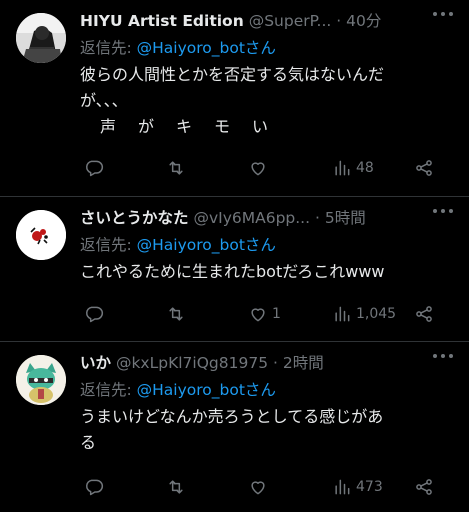 The image size is (469, 512). Describe the element at coordinates (134, 218) in the screenshot. I see `display-name: さいとうかなた` at that location.